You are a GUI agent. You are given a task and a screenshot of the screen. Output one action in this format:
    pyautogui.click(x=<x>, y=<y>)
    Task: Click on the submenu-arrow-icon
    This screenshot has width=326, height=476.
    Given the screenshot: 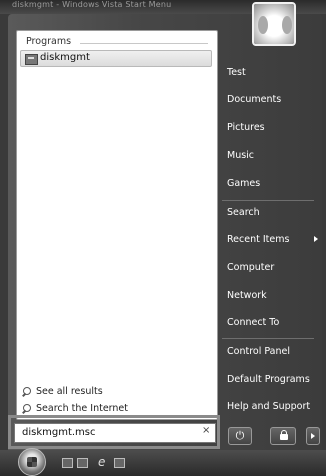 What is the action you would take?
    pyautogui.click(x=316, y=239)
    